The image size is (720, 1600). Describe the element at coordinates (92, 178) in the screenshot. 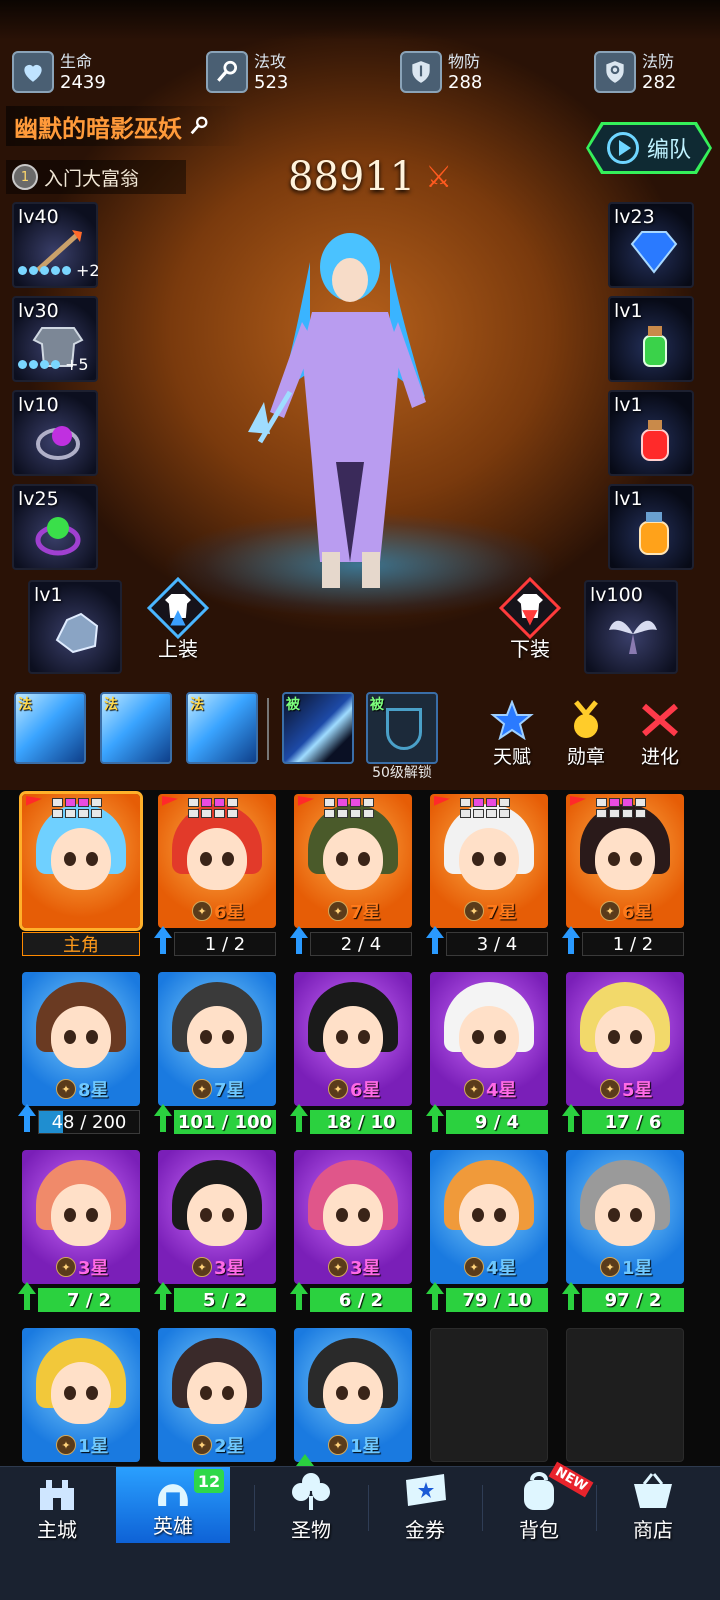

I see `hero-title-text: 入门大富翁` at that location.